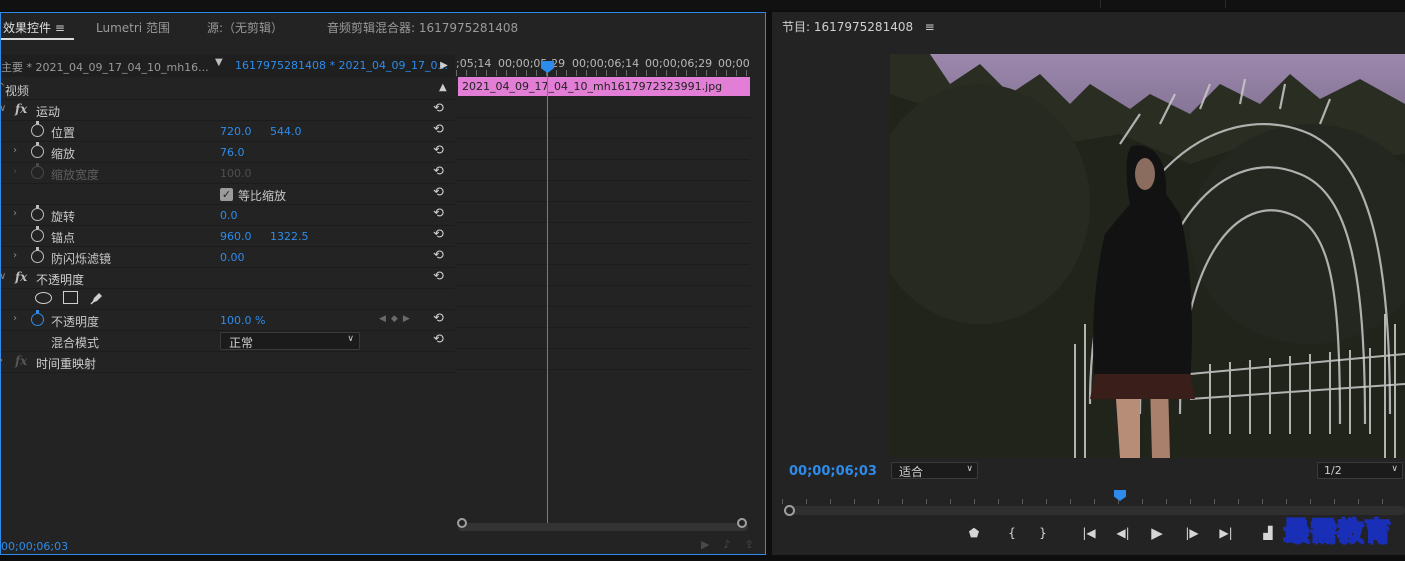 Image resolution: width=1405 pixels, height=561 pixels. What do you see at coordinates (1093, 499) in the screenshot?
I see `program-time-ruler` at bounding box center [1093, 499].